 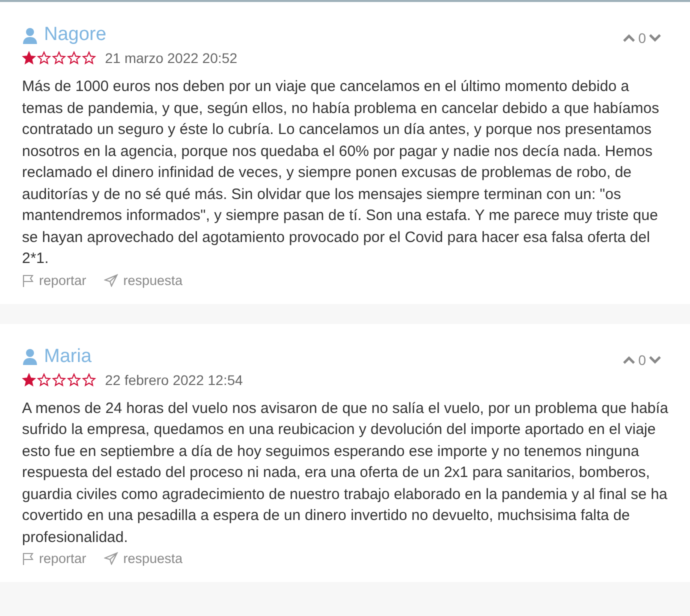 I want to click on review-date: 22 febrero 2022 12:54, so click(x=174, y=380).